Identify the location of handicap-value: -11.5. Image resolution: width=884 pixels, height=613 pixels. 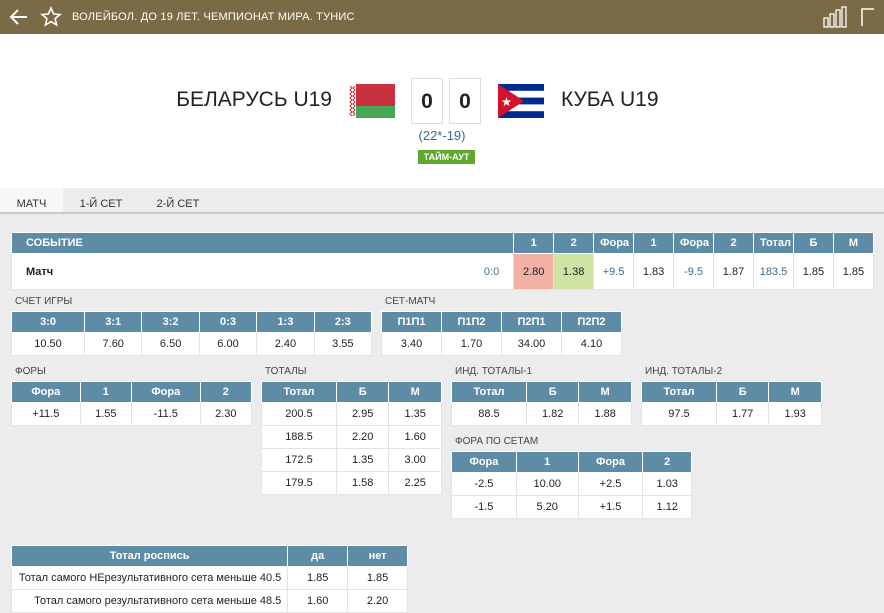
(165, 414).